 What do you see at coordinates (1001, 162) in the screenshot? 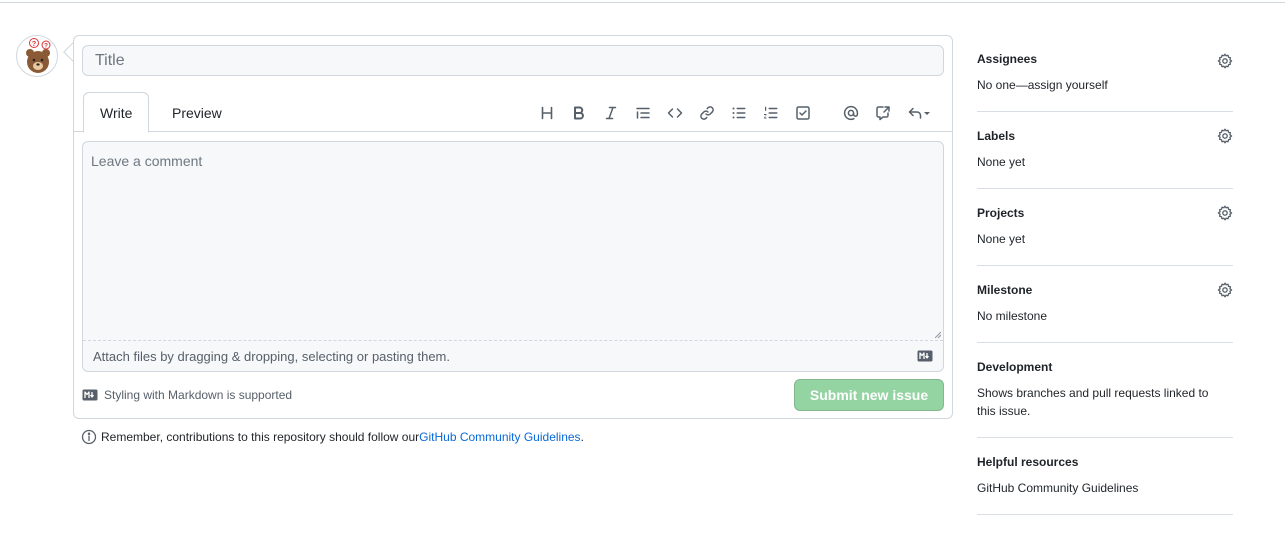
I see `sidebar-labels-value: None yet` at bounding box center [1001, 162].